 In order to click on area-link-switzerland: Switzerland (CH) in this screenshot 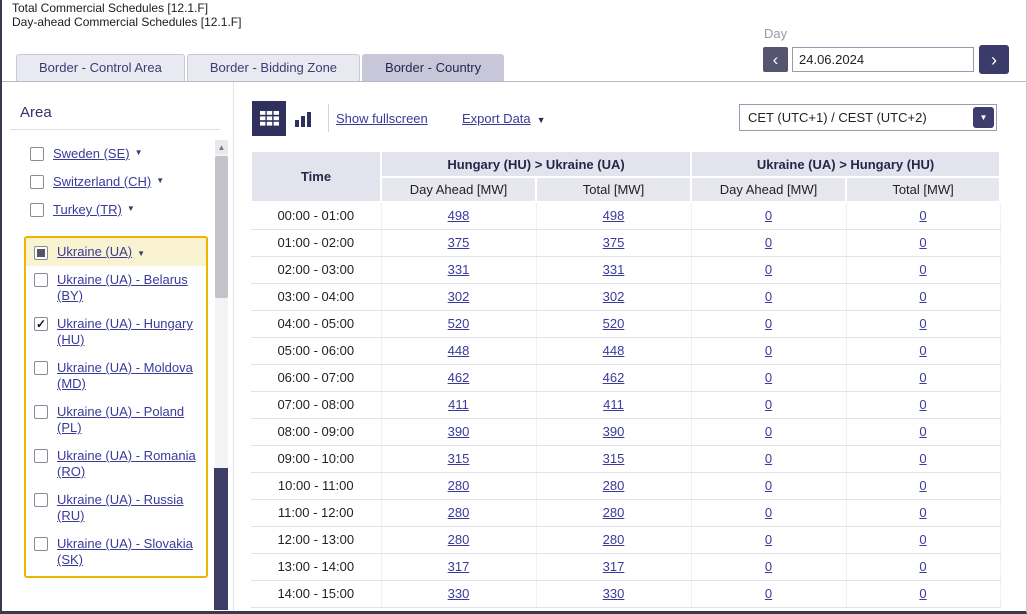, I will do `click(102, 182)`.